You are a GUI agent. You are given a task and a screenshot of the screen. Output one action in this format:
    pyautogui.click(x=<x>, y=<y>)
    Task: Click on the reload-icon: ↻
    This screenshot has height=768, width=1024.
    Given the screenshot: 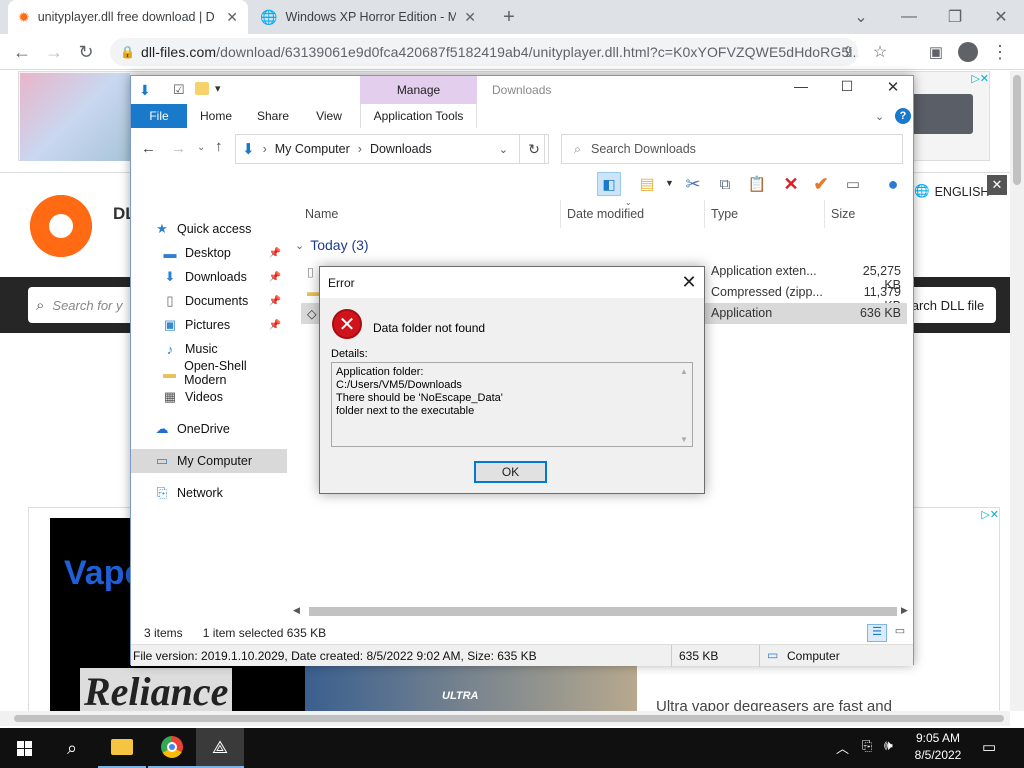 What is the action you would take?
    pyautogui.click(x=86, y=52)
    